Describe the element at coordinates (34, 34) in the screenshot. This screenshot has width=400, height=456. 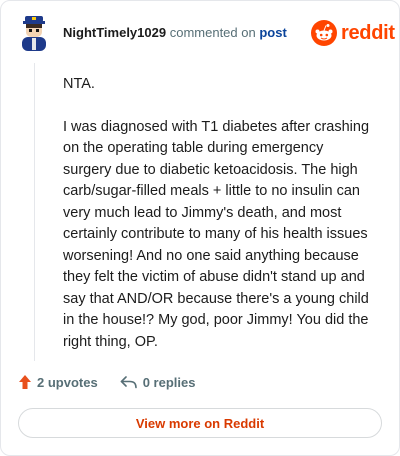
I see `avatar` at that location.